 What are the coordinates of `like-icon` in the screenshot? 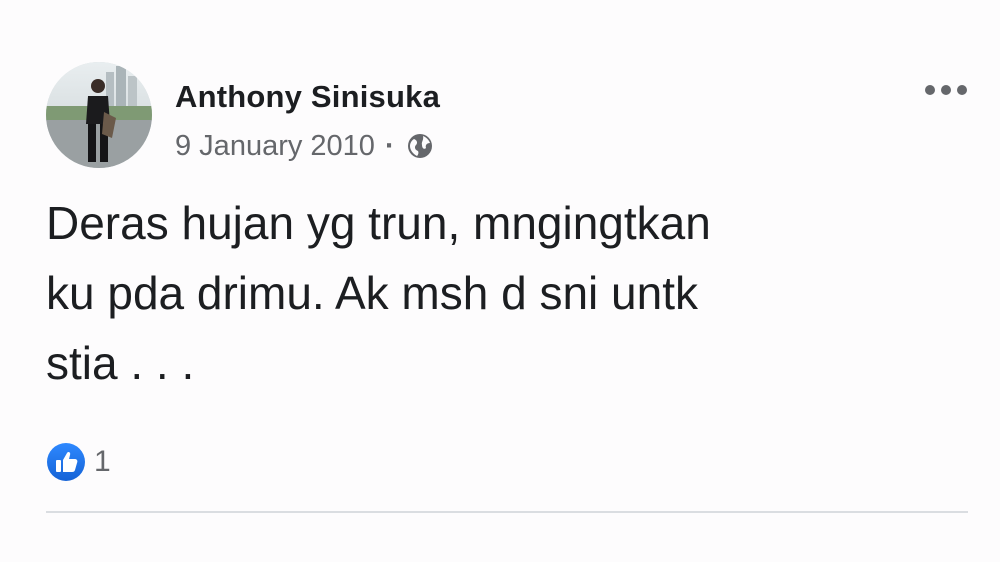 It's located at (66, 462).